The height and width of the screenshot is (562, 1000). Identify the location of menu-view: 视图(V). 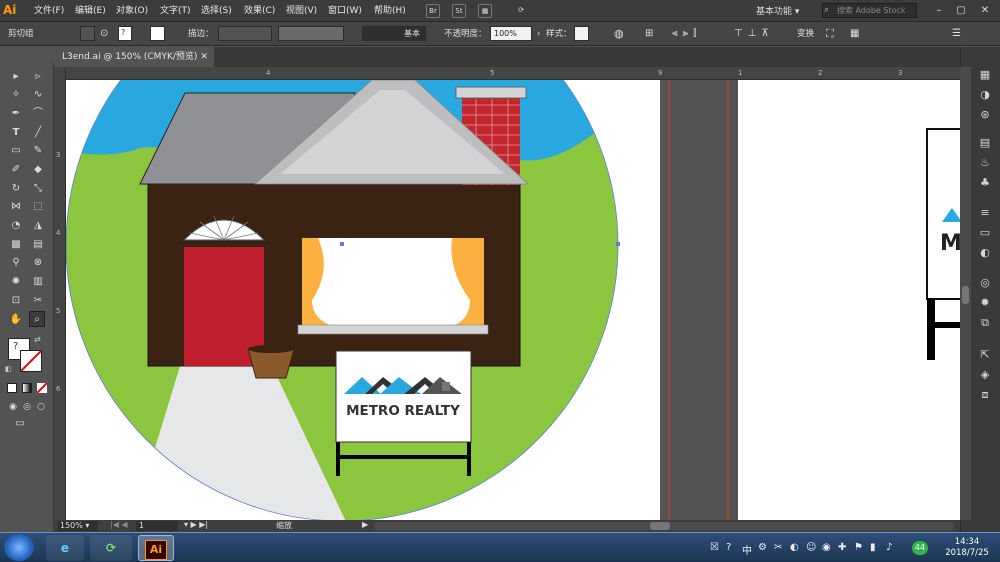
(301, 11).